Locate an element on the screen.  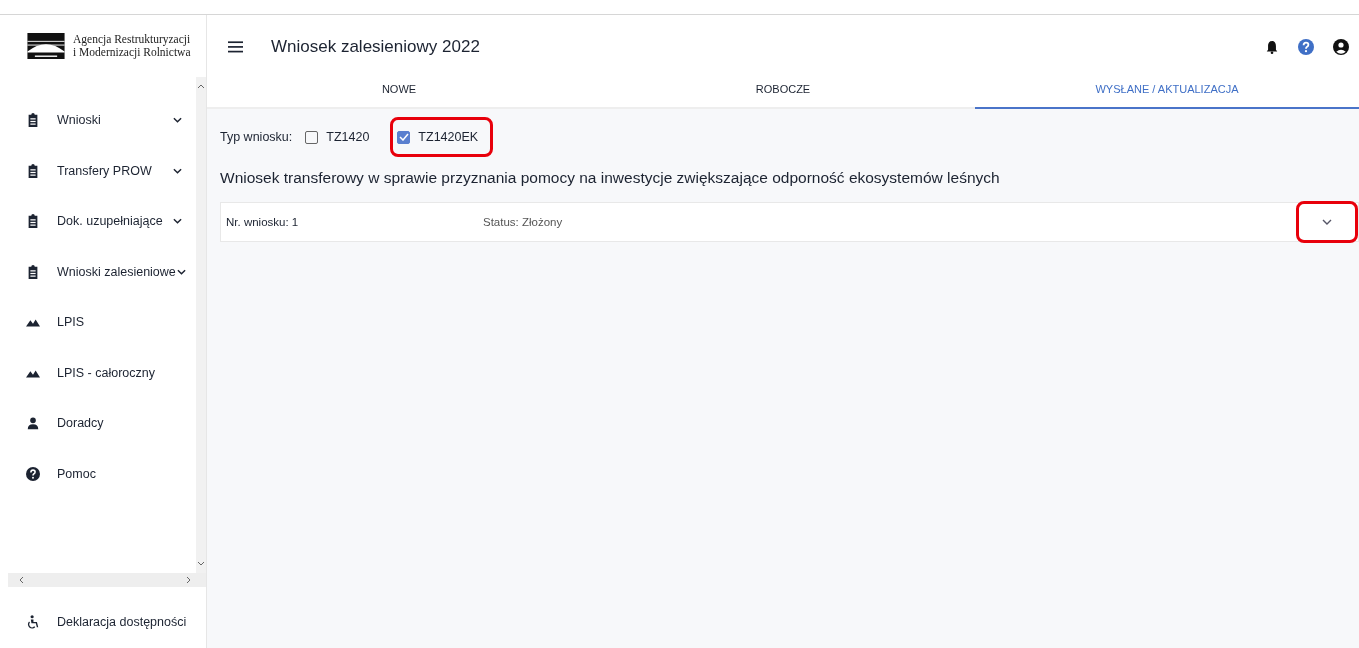
checkbox-option: TZ1420EK is located at coordinates (442, 137).